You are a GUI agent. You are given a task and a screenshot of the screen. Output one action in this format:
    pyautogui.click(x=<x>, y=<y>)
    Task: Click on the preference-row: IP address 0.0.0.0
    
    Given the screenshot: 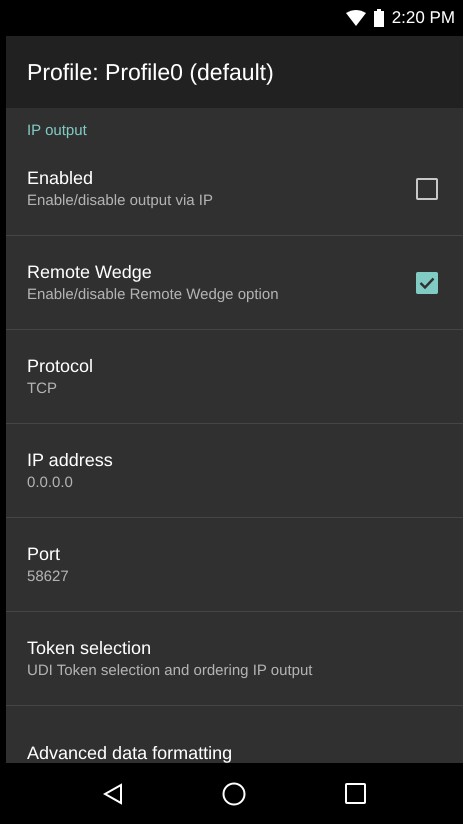 What is the action you would take?
    pyautogui.click(x=234, y=471)
    